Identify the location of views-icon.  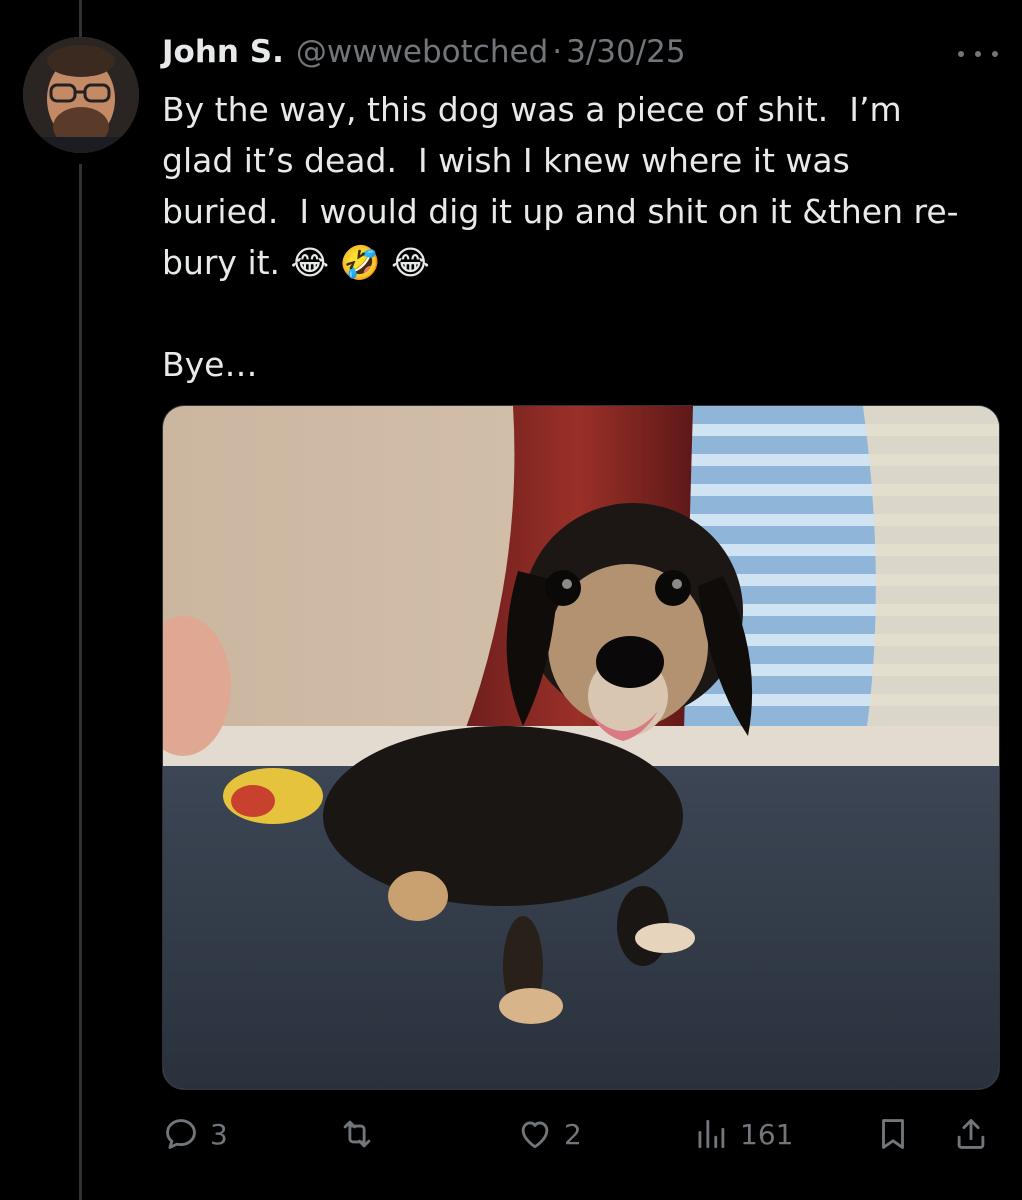
(711, 1134).